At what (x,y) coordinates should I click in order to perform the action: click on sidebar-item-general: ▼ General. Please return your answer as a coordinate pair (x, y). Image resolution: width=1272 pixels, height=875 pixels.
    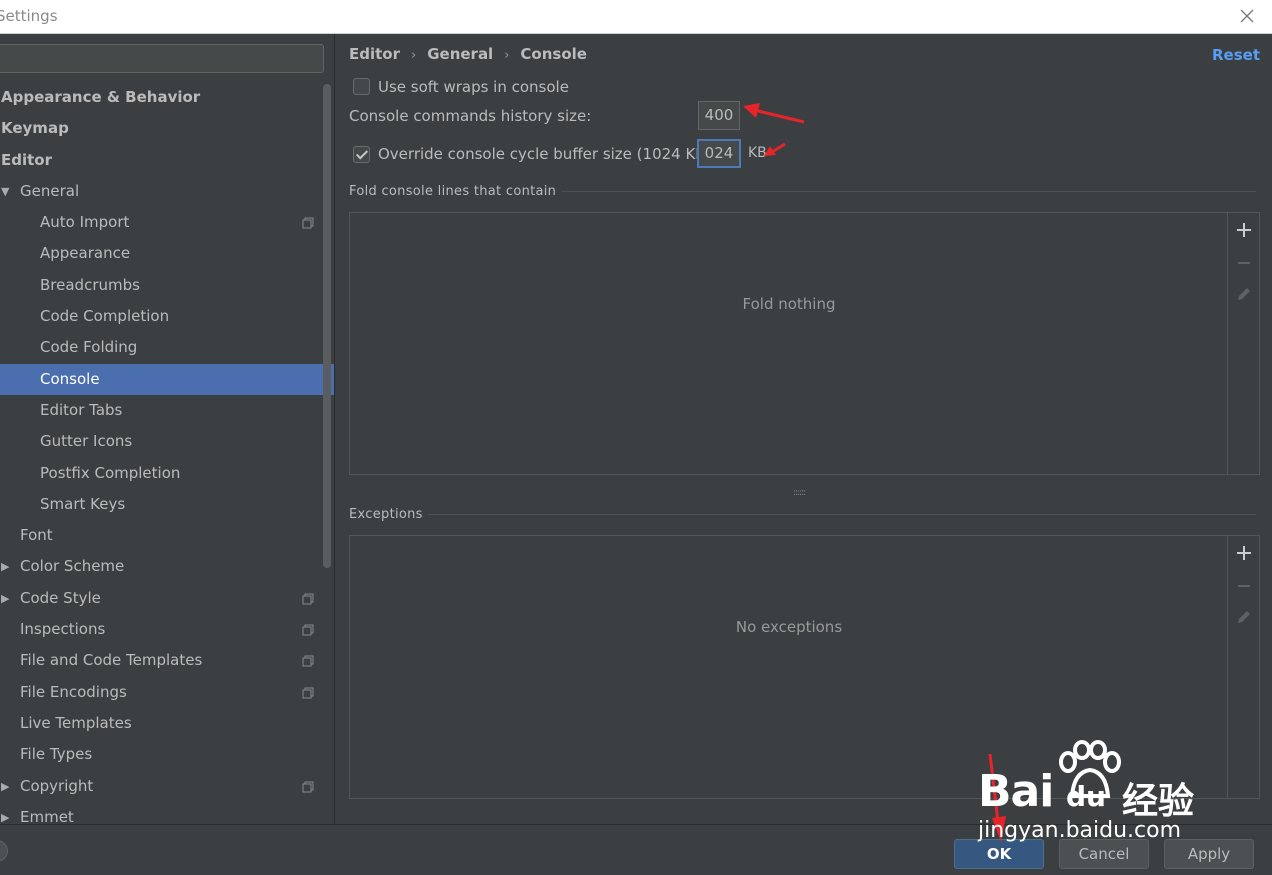
    Looking at the image, I should click on (167, 191).